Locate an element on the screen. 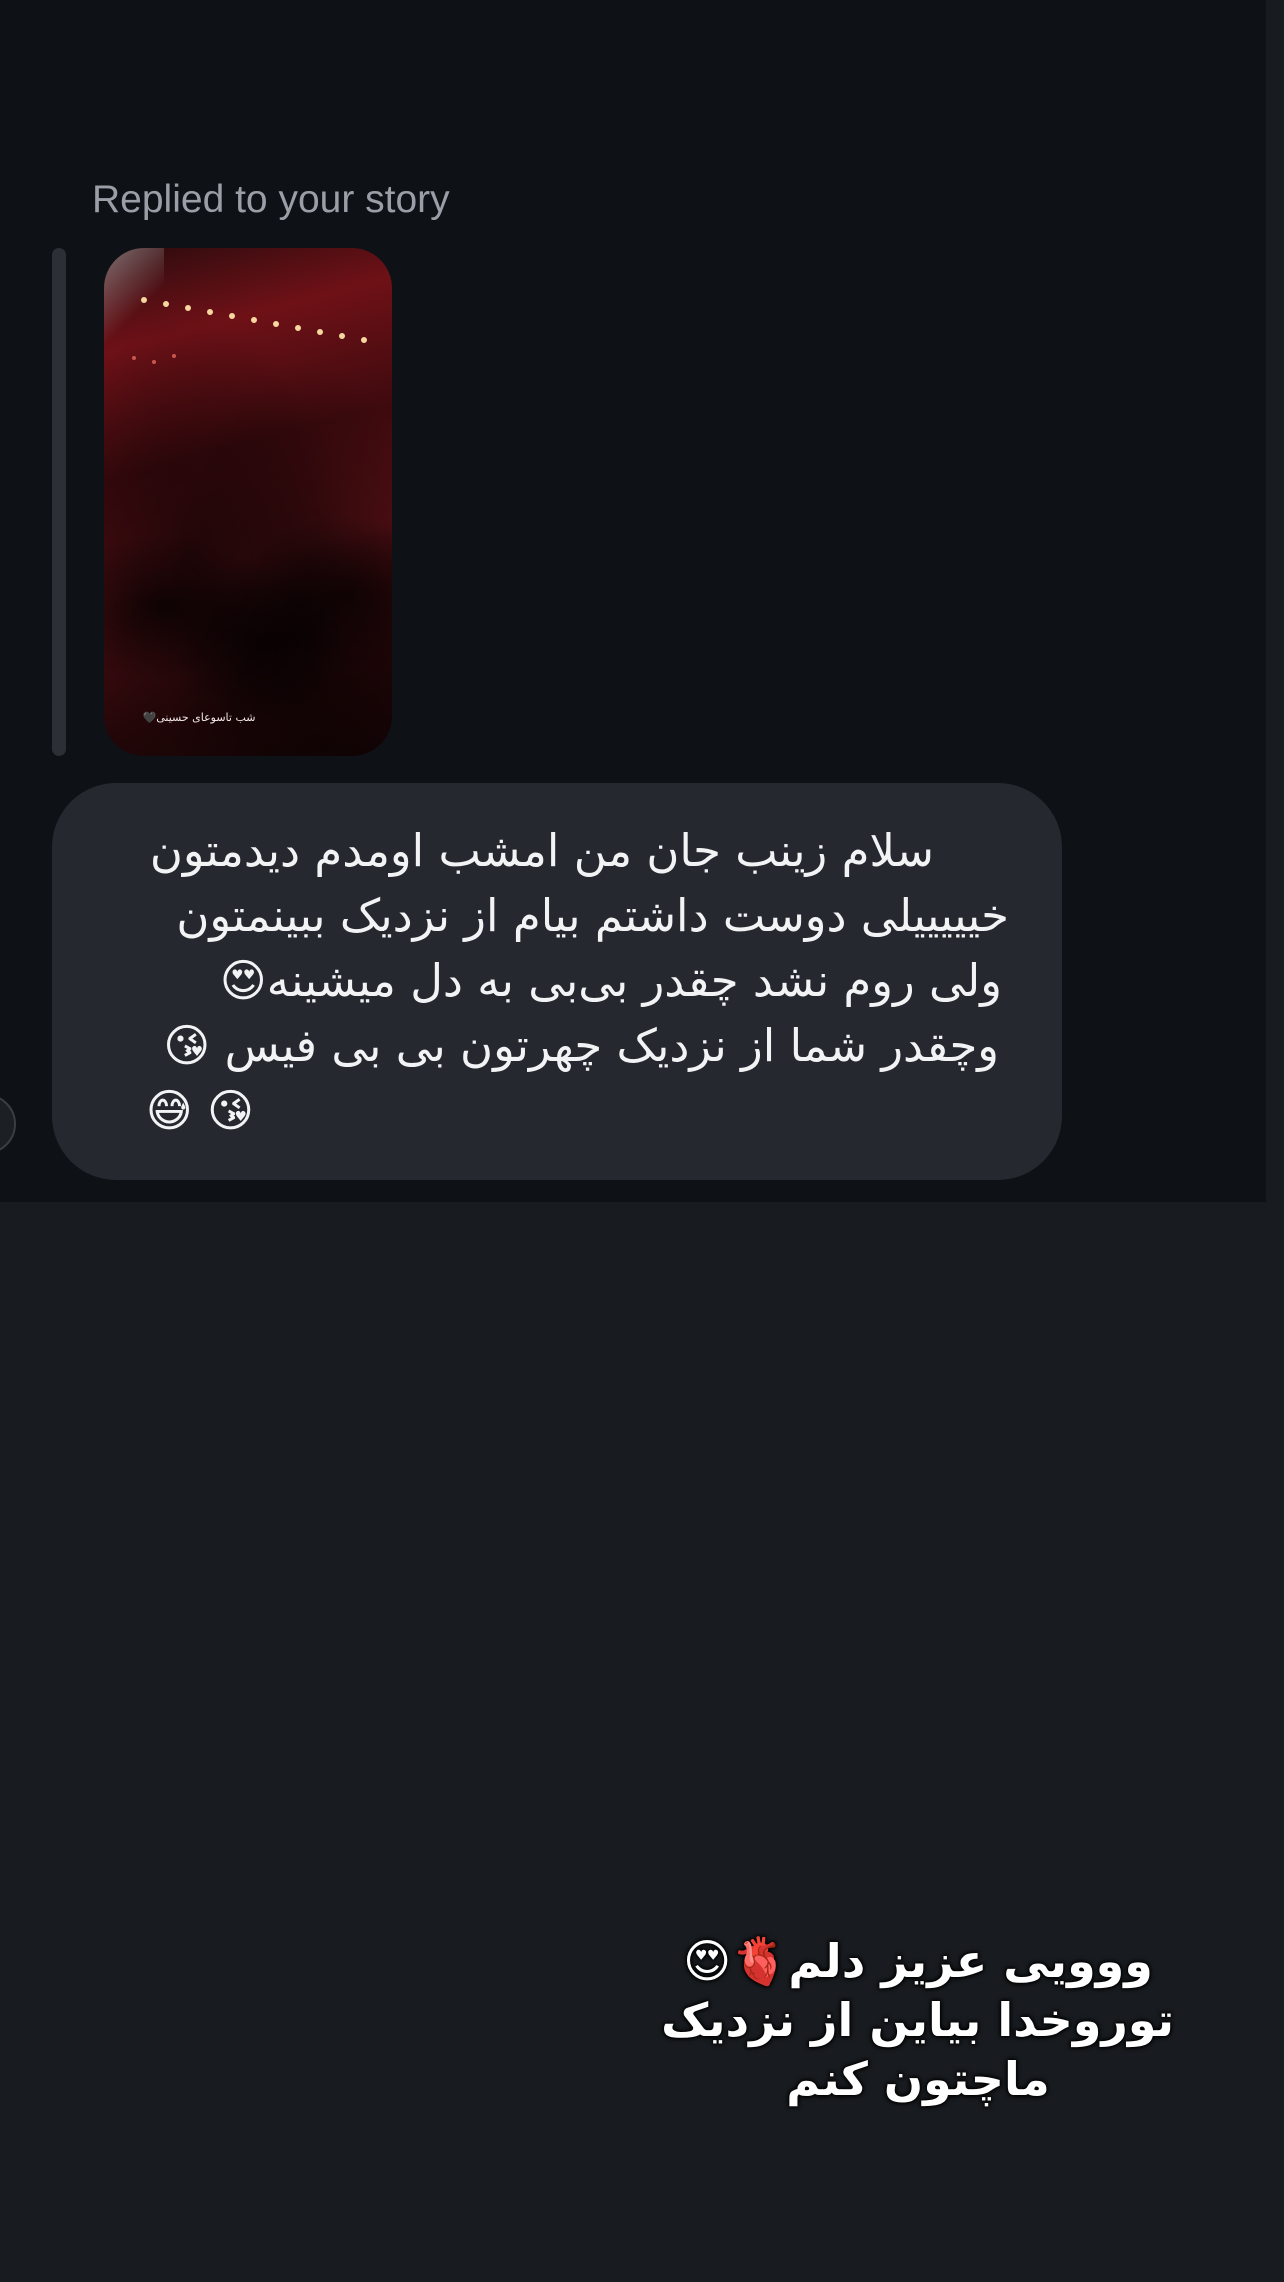 Image resolution: width=1284 pixels, height=2282 pixels. story-string-lights is located at coordinates (249, 330).